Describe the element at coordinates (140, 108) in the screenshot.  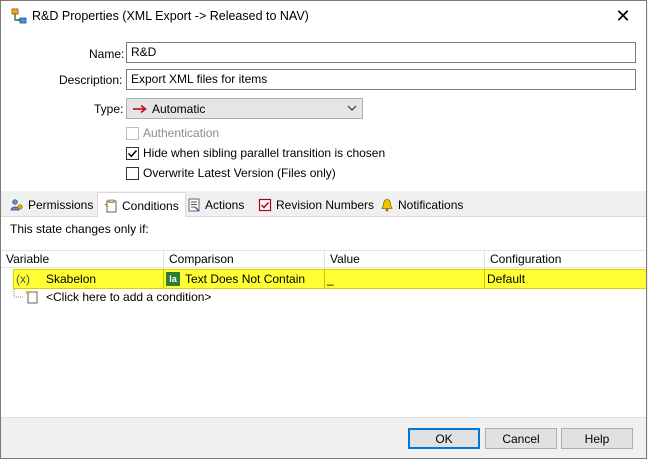
I see `red-arrow-right-icon` at that location.